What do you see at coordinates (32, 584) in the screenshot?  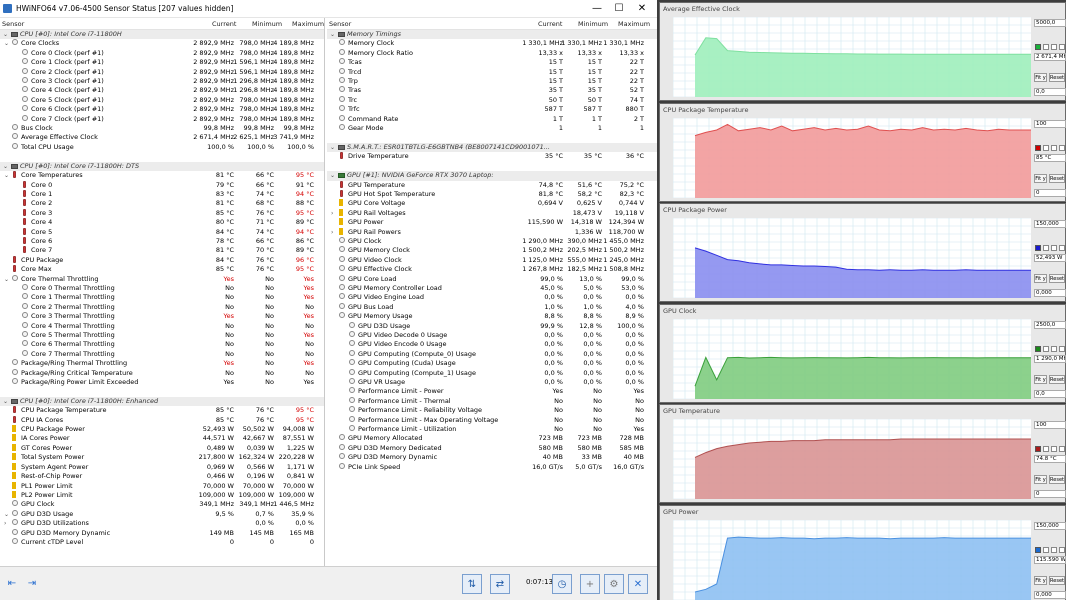 I see `arrow-right-icon: ⇥` at bounding box center [32, 584].